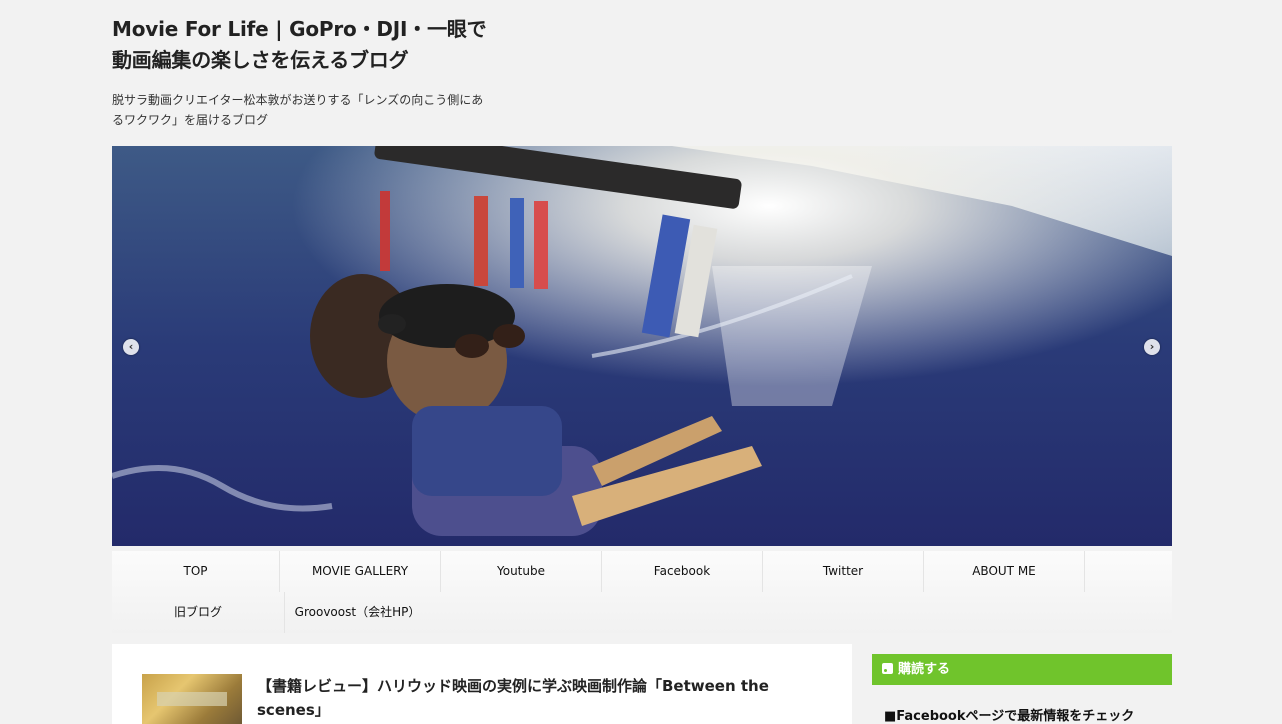  What do you see at coordinates (521, 571) in the screenshot?
I see `nav-item-youtube: Youtube` at bounding box center [521, 571].